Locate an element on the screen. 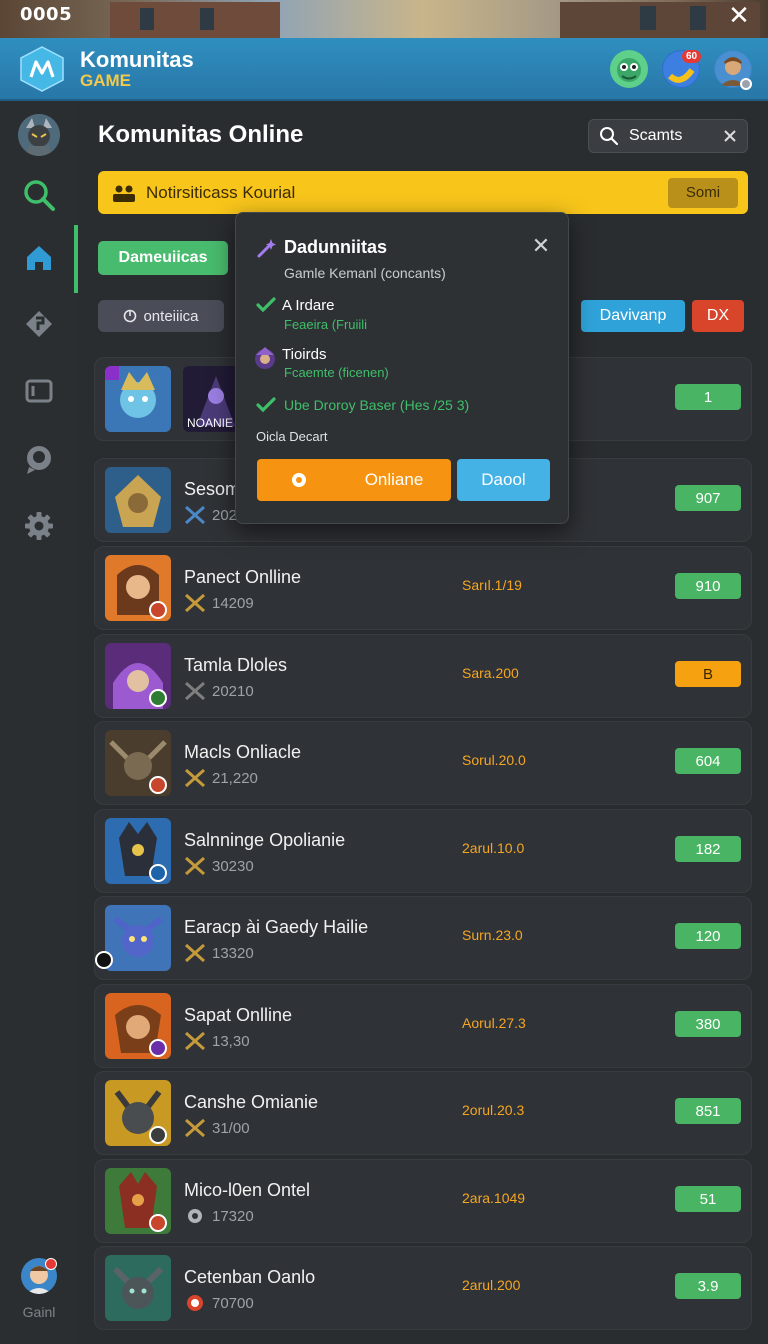 This screenshot has height=1344, width=768. app-subtitle: GAME is located at coordinates (105, 80).